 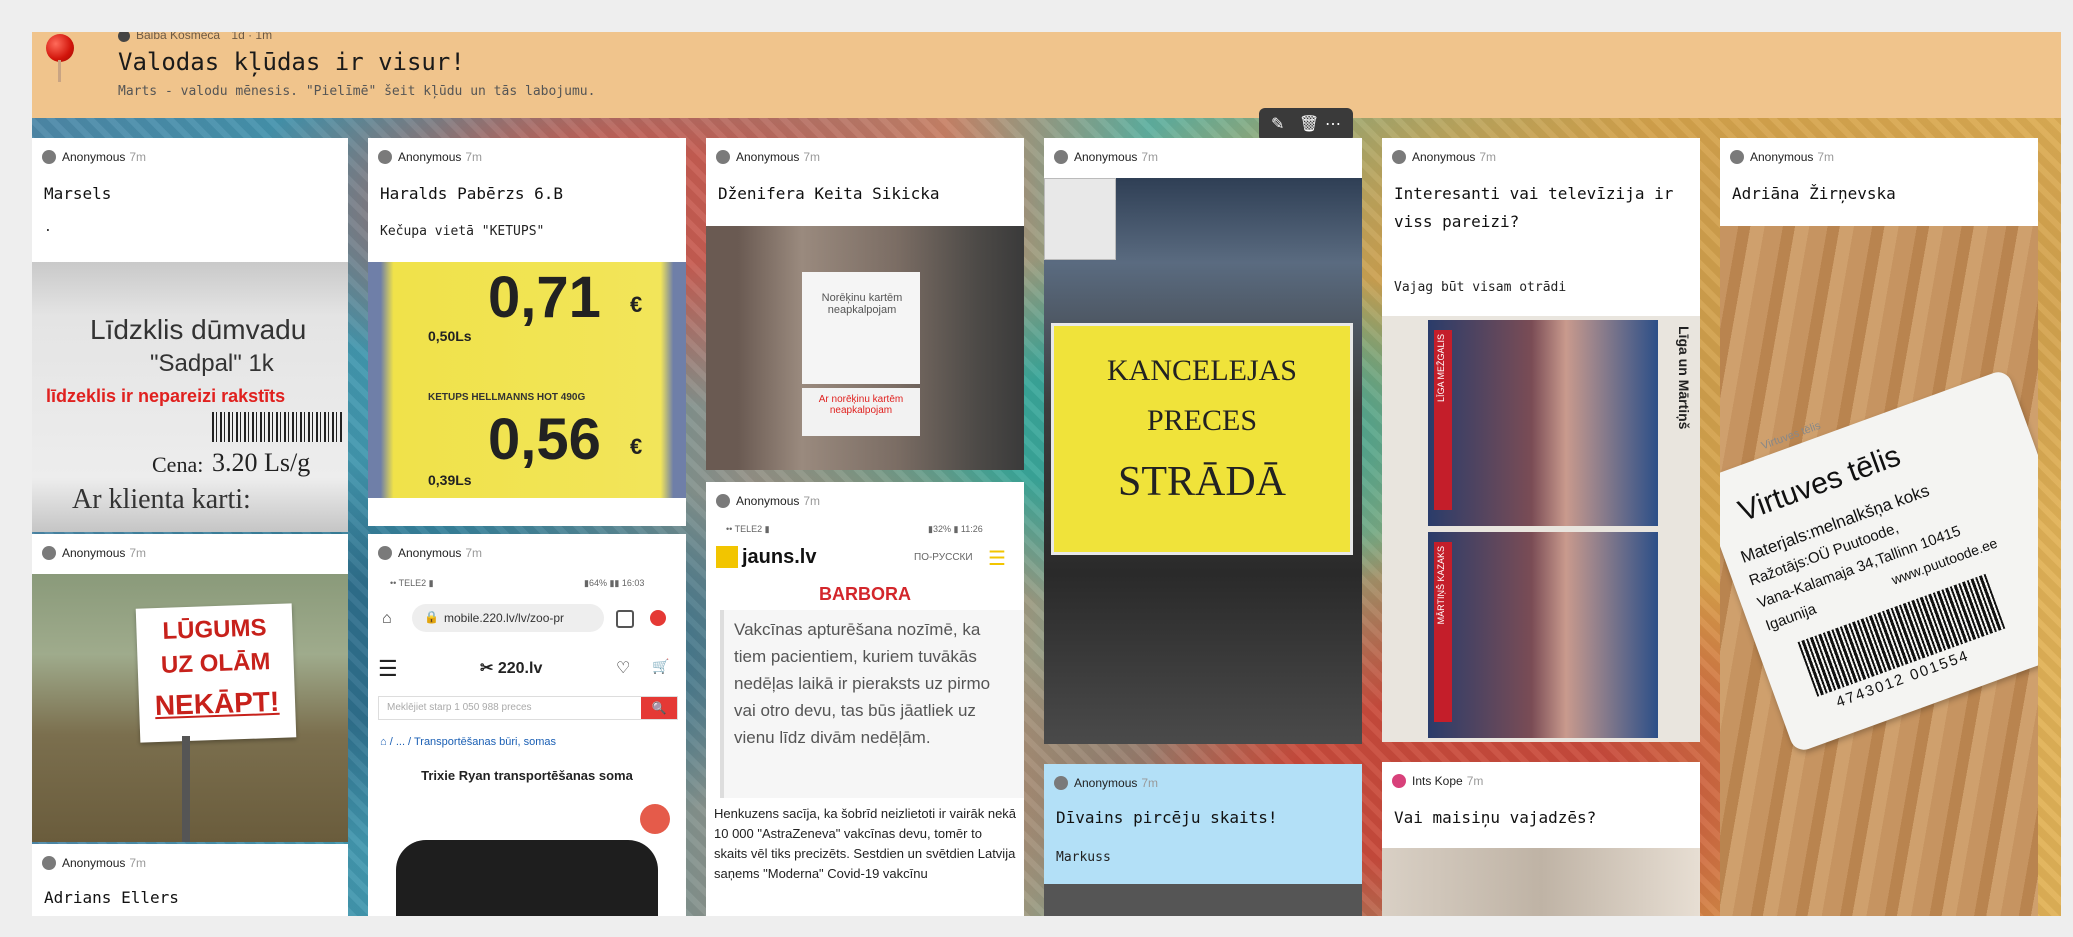 I want to click on tag-text: LĪGA MEŽGALIS, so click(x=1441, y=368).